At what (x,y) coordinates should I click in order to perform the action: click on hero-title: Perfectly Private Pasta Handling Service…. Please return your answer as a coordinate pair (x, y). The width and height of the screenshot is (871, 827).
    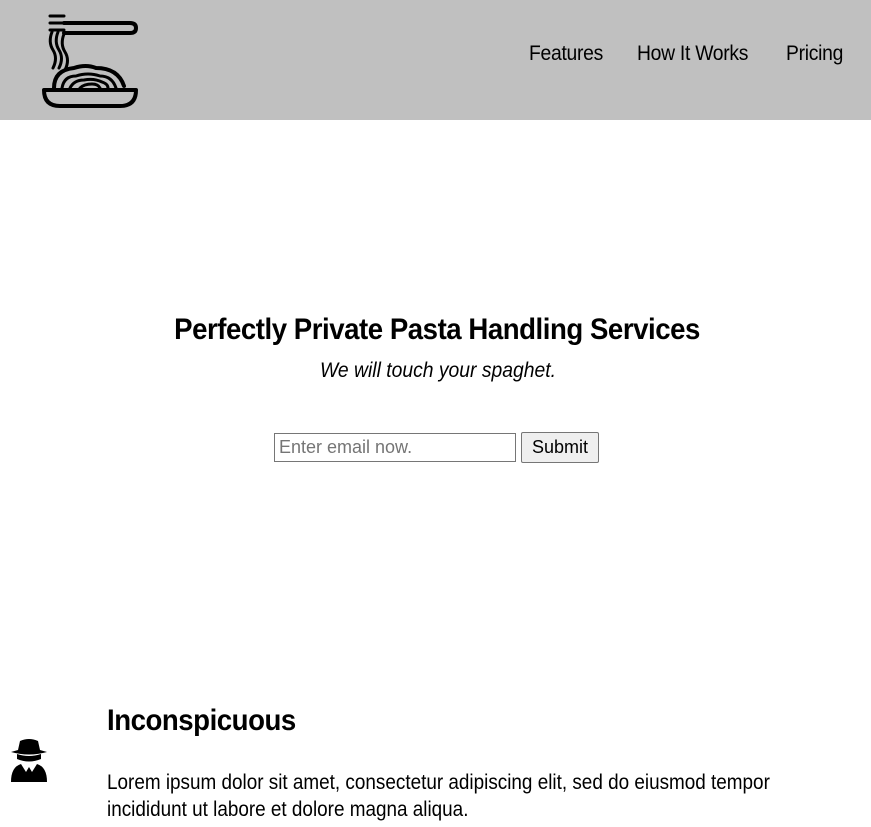
    Looking at the image, I should click on (437, 329).